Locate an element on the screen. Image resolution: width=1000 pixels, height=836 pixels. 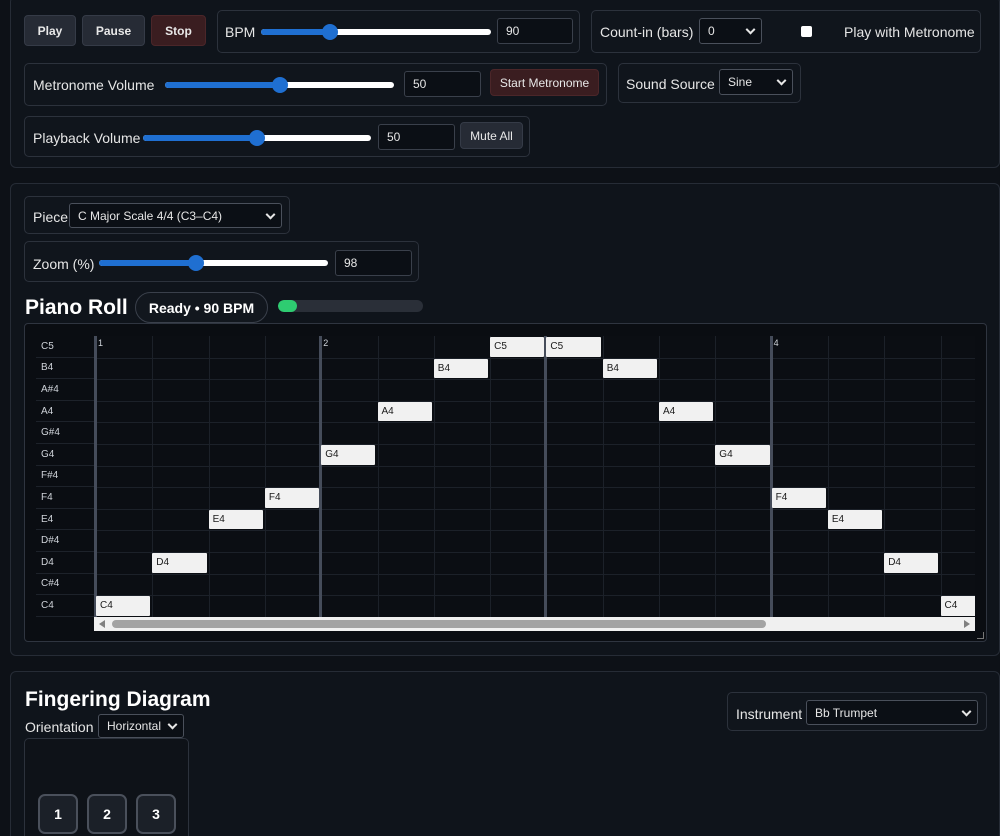
scroll-left-icon is located at coordinates (102, 624).